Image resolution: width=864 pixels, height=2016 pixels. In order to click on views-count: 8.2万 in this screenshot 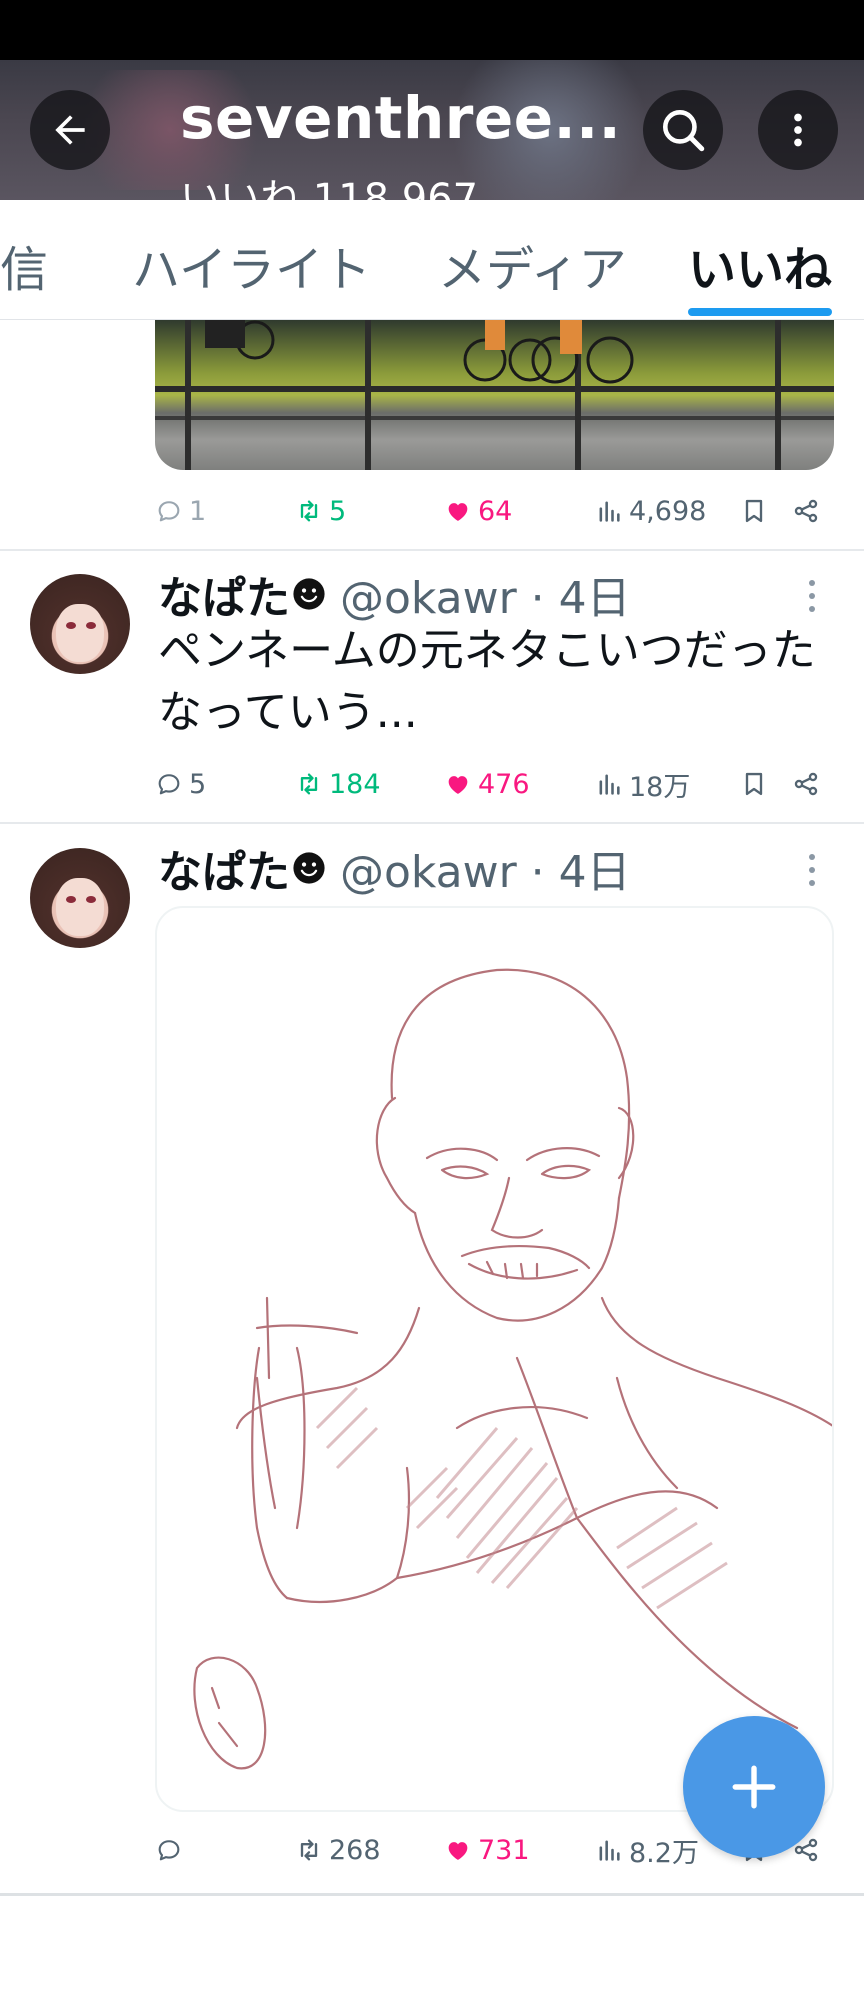, I will do `click(664, 1853)`.